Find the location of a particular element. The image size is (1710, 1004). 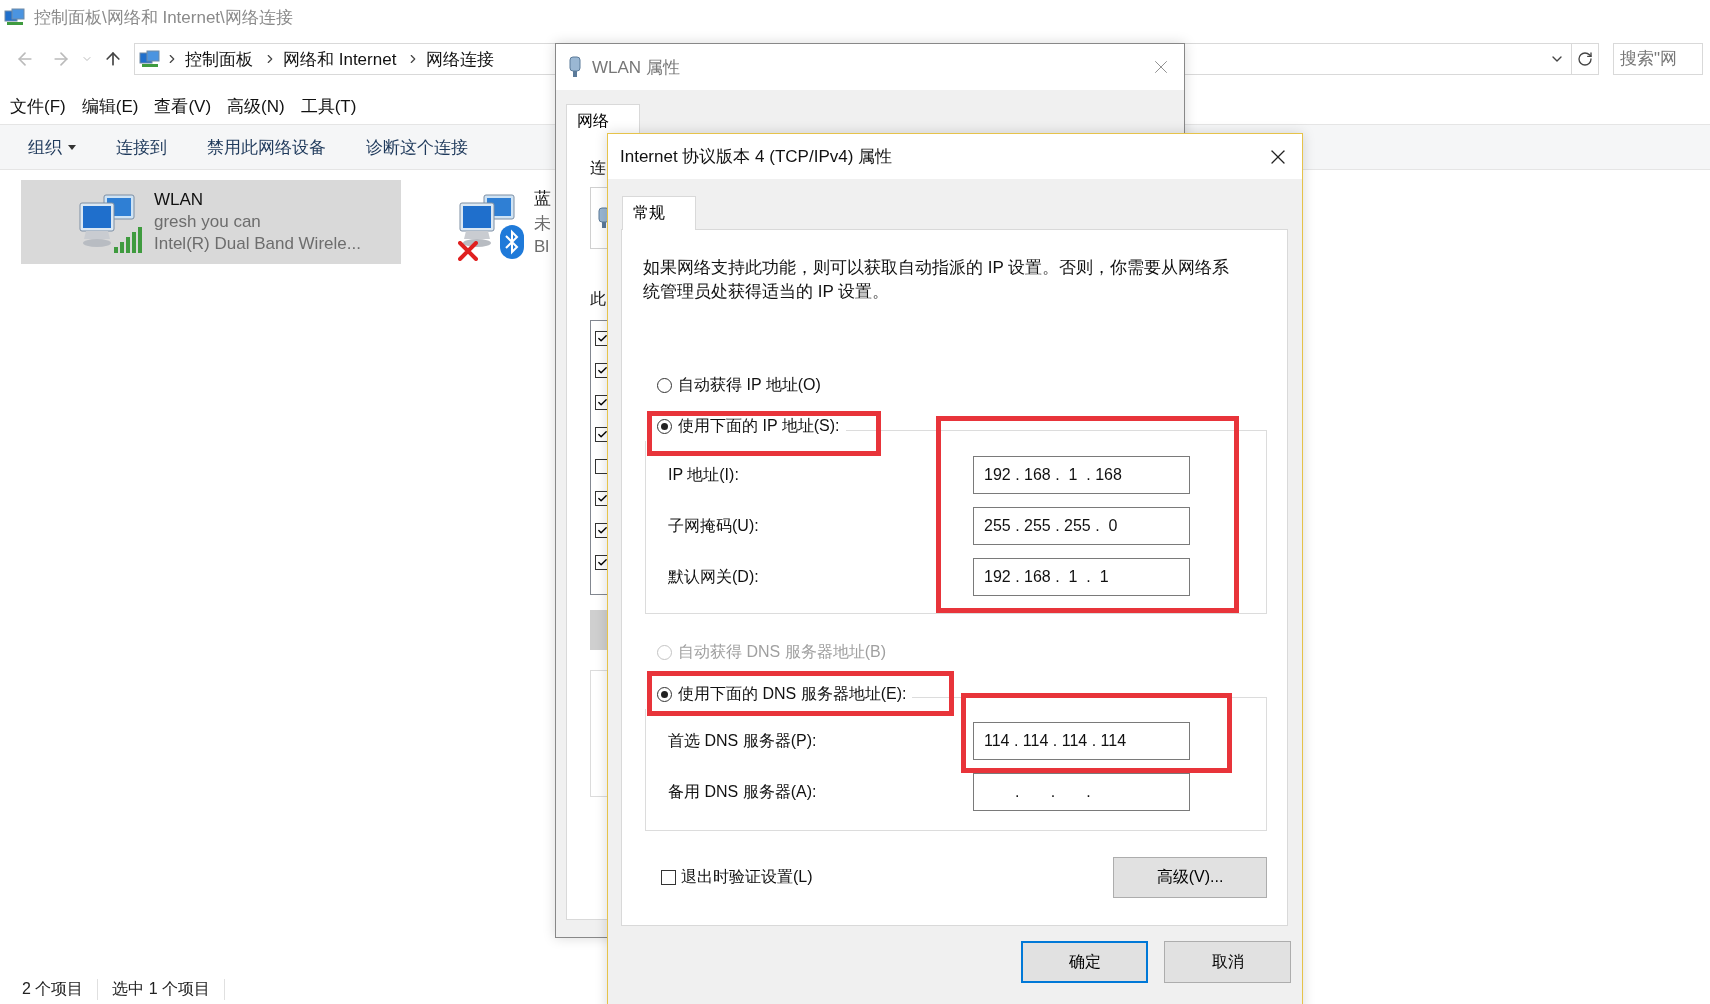

tab: 网络 is located at coordinates (603, 121).